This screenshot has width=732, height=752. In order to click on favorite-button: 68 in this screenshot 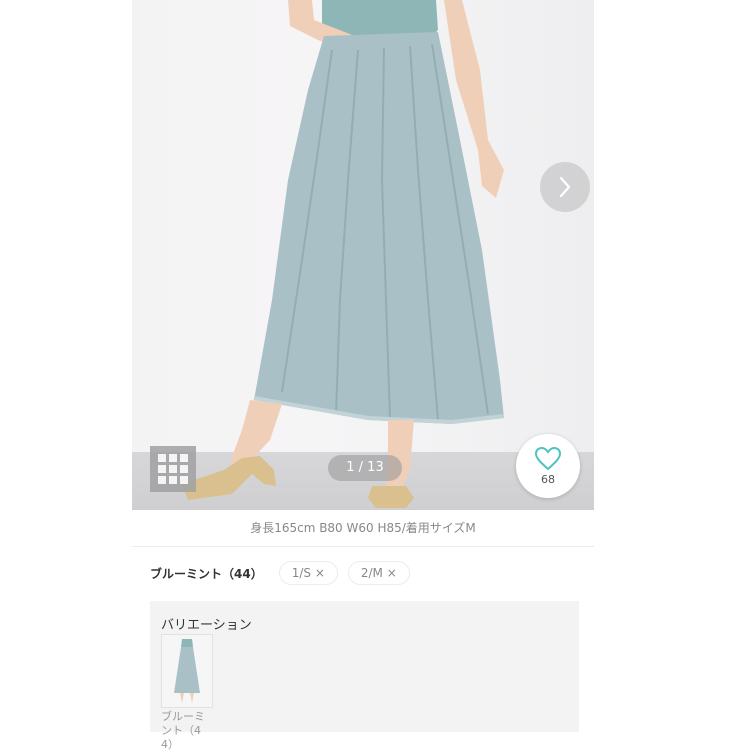, I will do `click(548, 466)`.